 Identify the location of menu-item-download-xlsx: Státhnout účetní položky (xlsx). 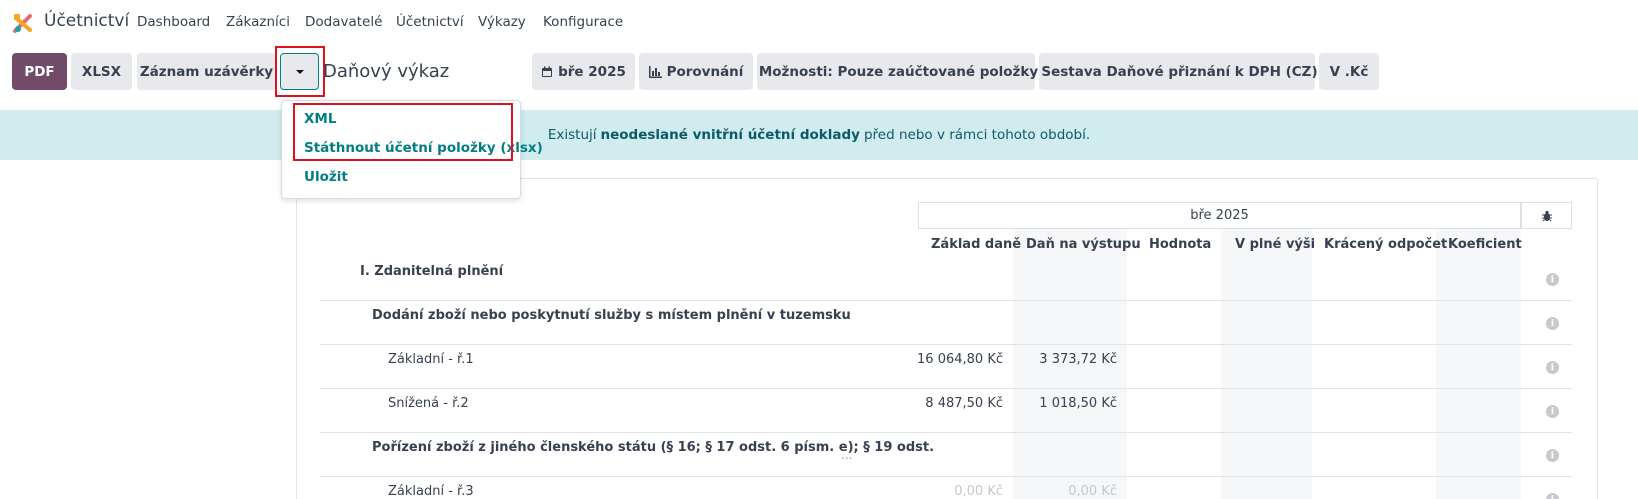
(423, 148).